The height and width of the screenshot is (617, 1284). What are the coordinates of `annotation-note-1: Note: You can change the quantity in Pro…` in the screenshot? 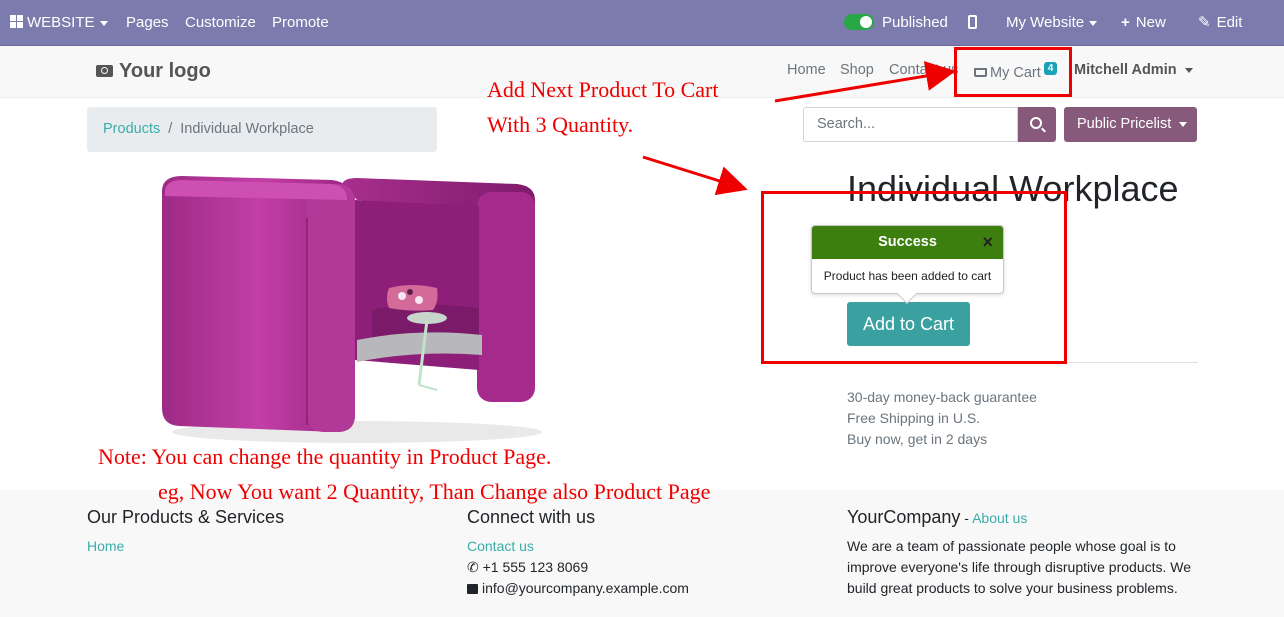 It's located at (325, 456).